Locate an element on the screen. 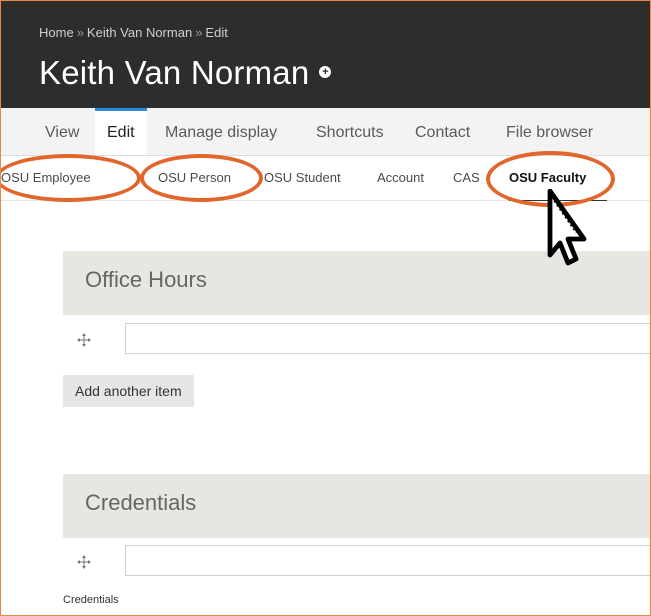  plus-circle-icon: + is located at coordinates (325, 72).